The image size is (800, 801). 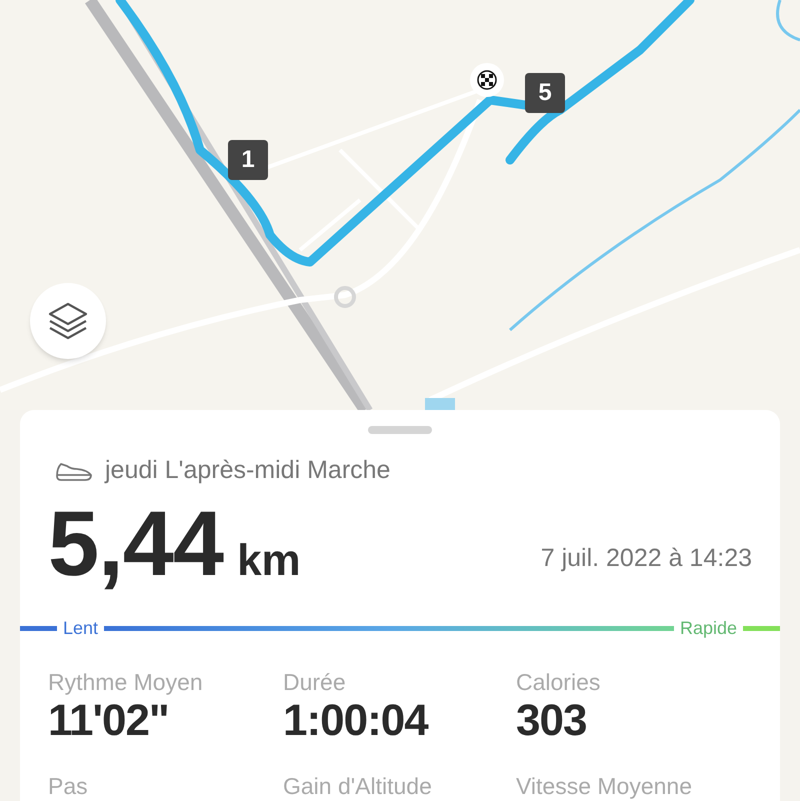 I want to click on layers-icon, so click(x=68, y=321).